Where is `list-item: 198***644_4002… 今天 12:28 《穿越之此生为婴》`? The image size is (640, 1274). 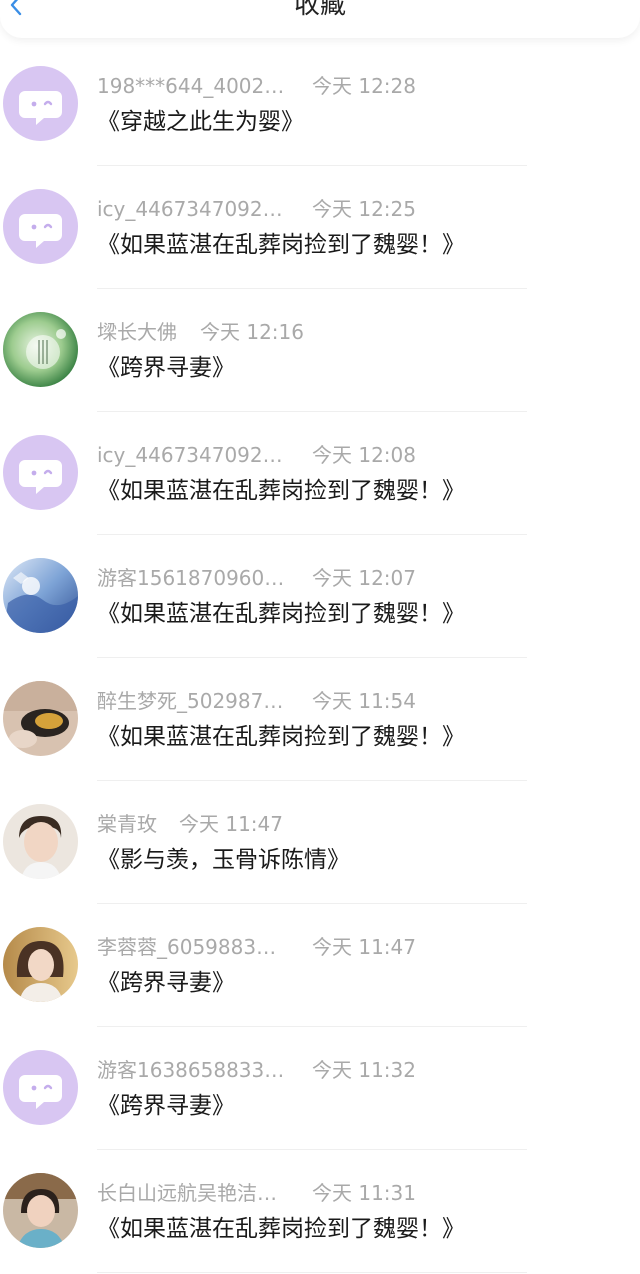
list-item: 198***644_4002… 今天 12:28 《穿越之此生为婴》 is located at coordinates (320, 104).